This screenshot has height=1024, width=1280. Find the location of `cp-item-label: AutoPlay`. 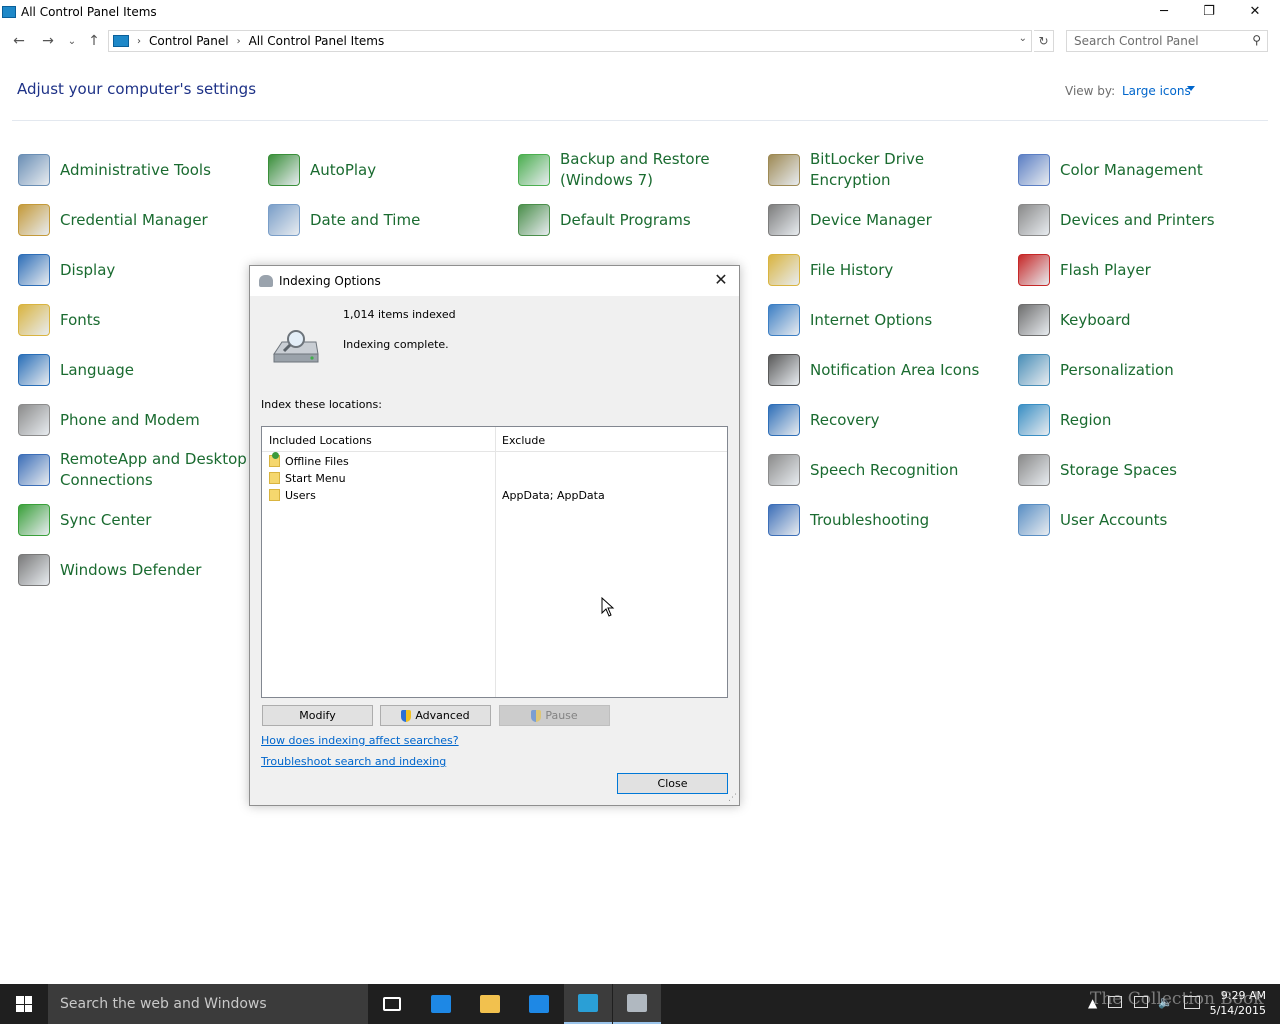

cp-item-label: AutoPlay is located at coordinates (343, 169).